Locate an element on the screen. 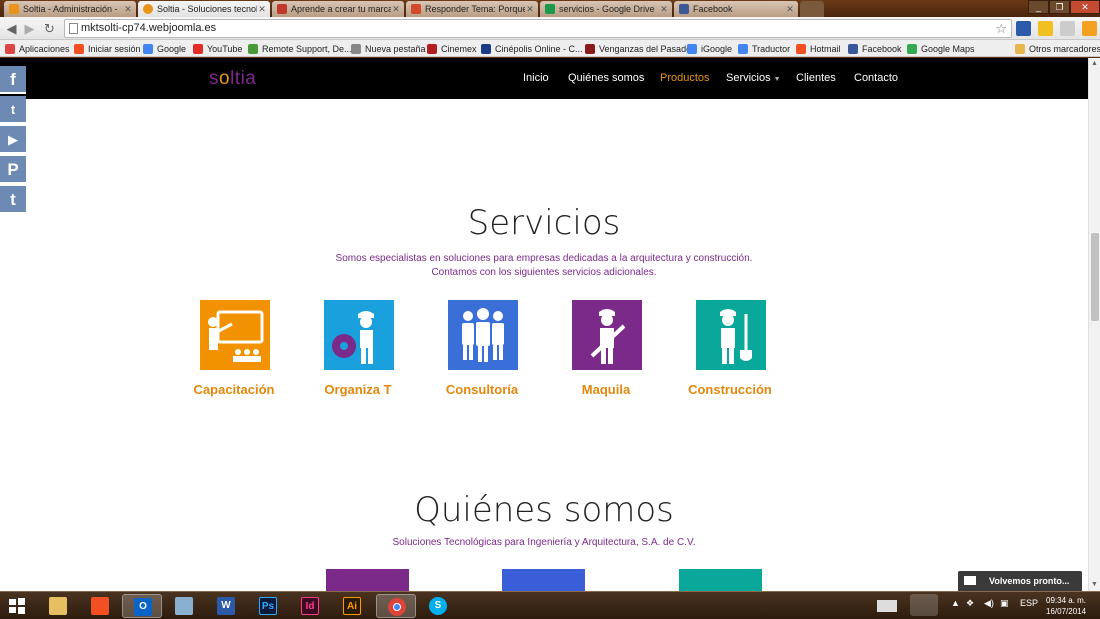 The height and width of the screenshot is (619, 1100). extension-notes-icon is located at coordinates (1045, 28).